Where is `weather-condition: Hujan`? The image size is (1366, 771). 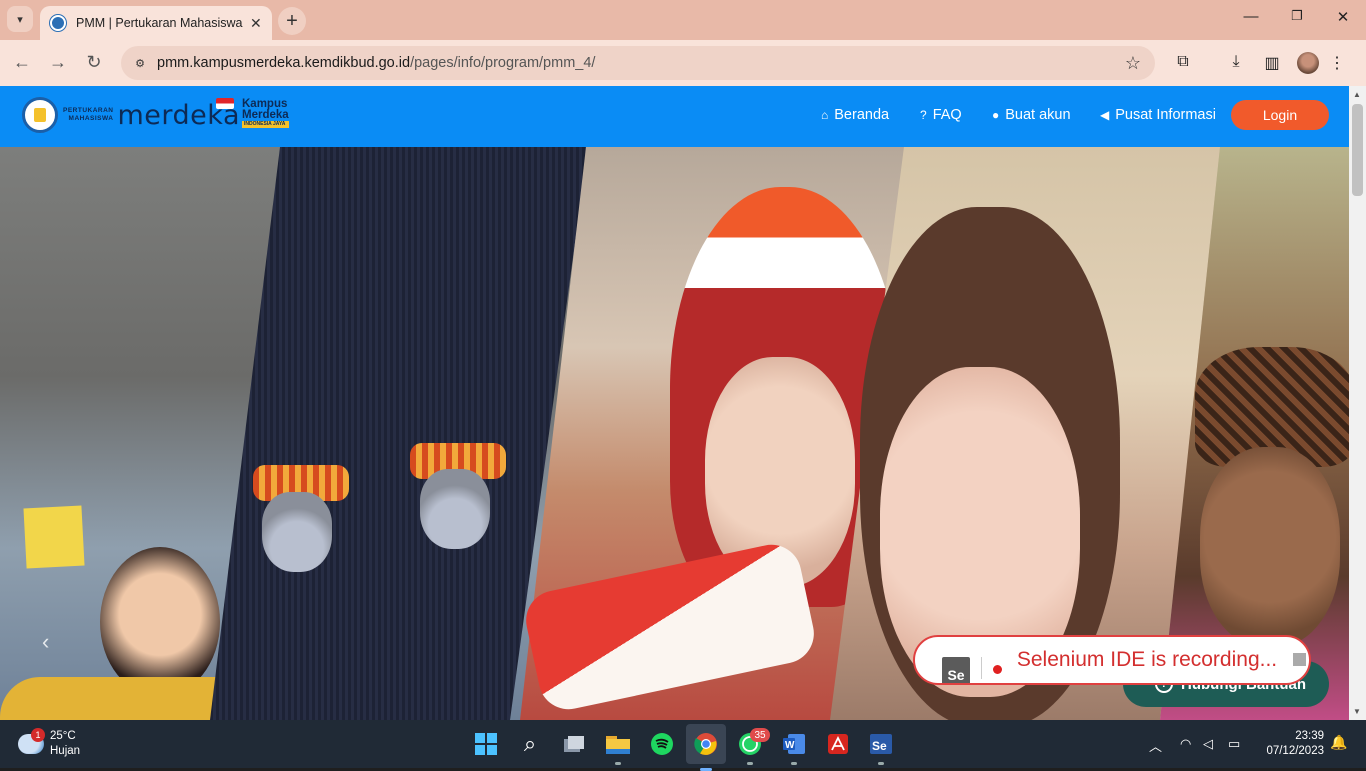
weather-condition: Hujan is located at coordinates (65, 751).